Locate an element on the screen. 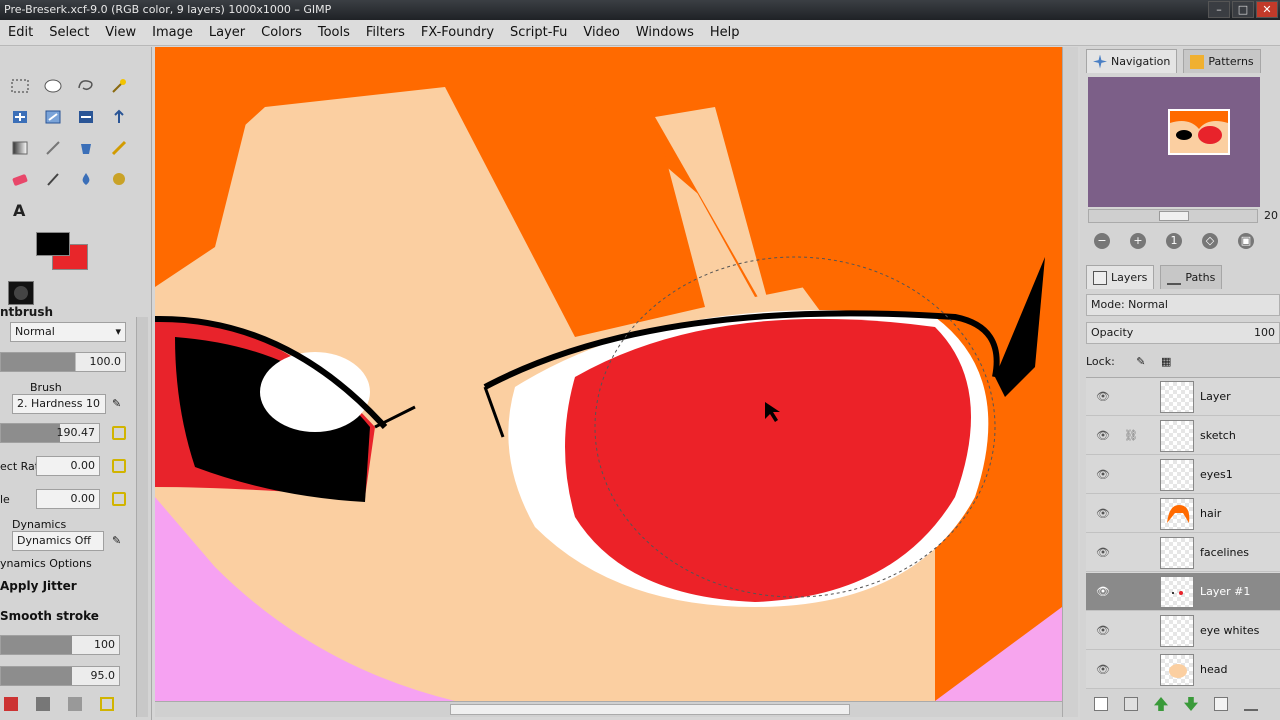 This screenshot has width=1280, height=720. canvas-horizontal-scrollbar is located at coordinates (608, 709).